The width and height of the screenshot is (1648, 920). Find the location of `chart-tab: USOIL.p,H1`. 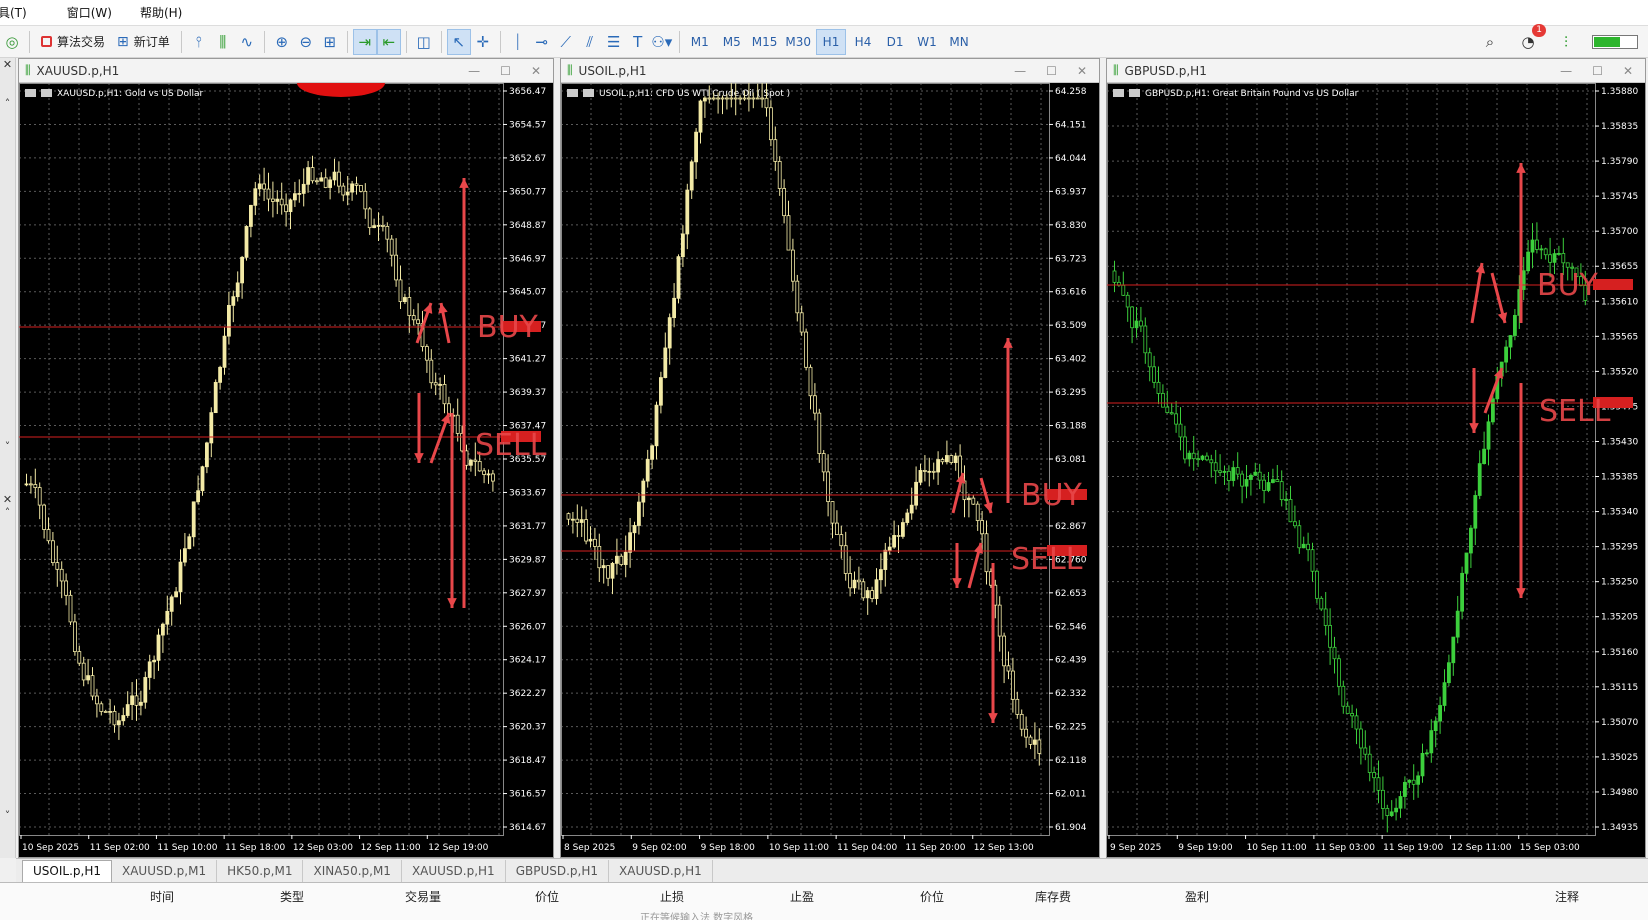

chart-tab: USOIL.p,H1 is located at coordinates (67, 870).